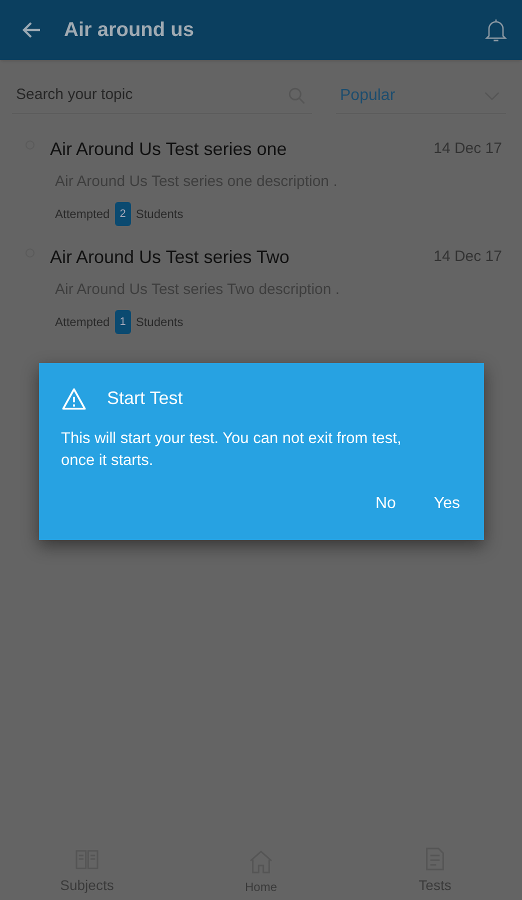 This screenshot has width=522, height=900. I want to click on count-badge: 1, so click(122, 322).